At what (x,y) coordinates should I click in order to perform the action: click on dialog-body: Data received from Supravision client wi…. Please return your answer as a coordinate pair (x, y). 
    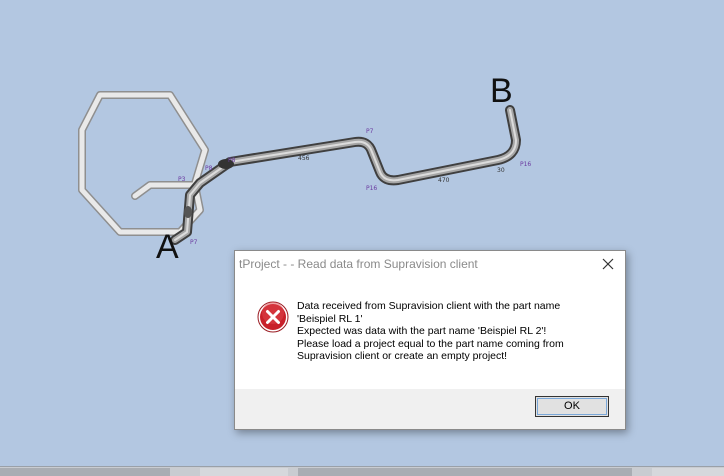
    Looking at the image, I should click on (430, 335).